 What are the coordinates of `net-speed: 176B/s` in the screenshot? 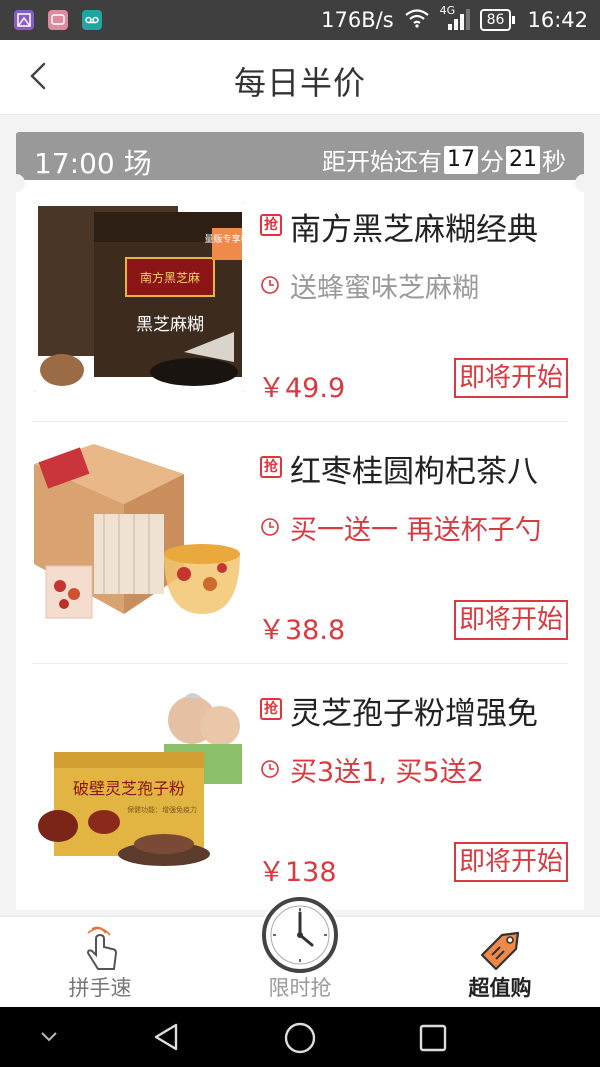 It's located at (357, 20).